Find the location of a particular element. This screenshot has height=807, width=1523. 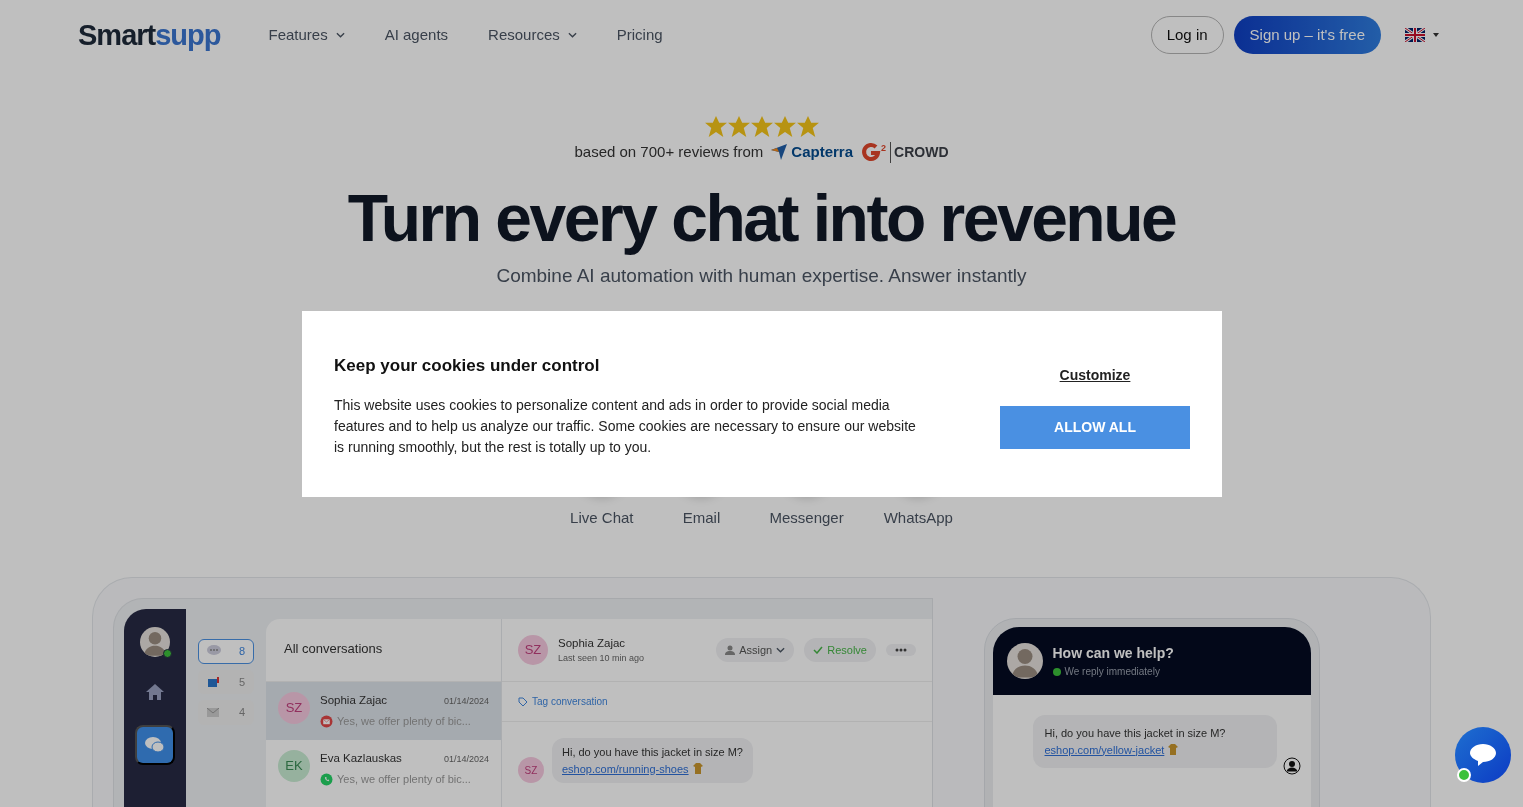

customize-link: Customize is located at coordinates (1095, 375).